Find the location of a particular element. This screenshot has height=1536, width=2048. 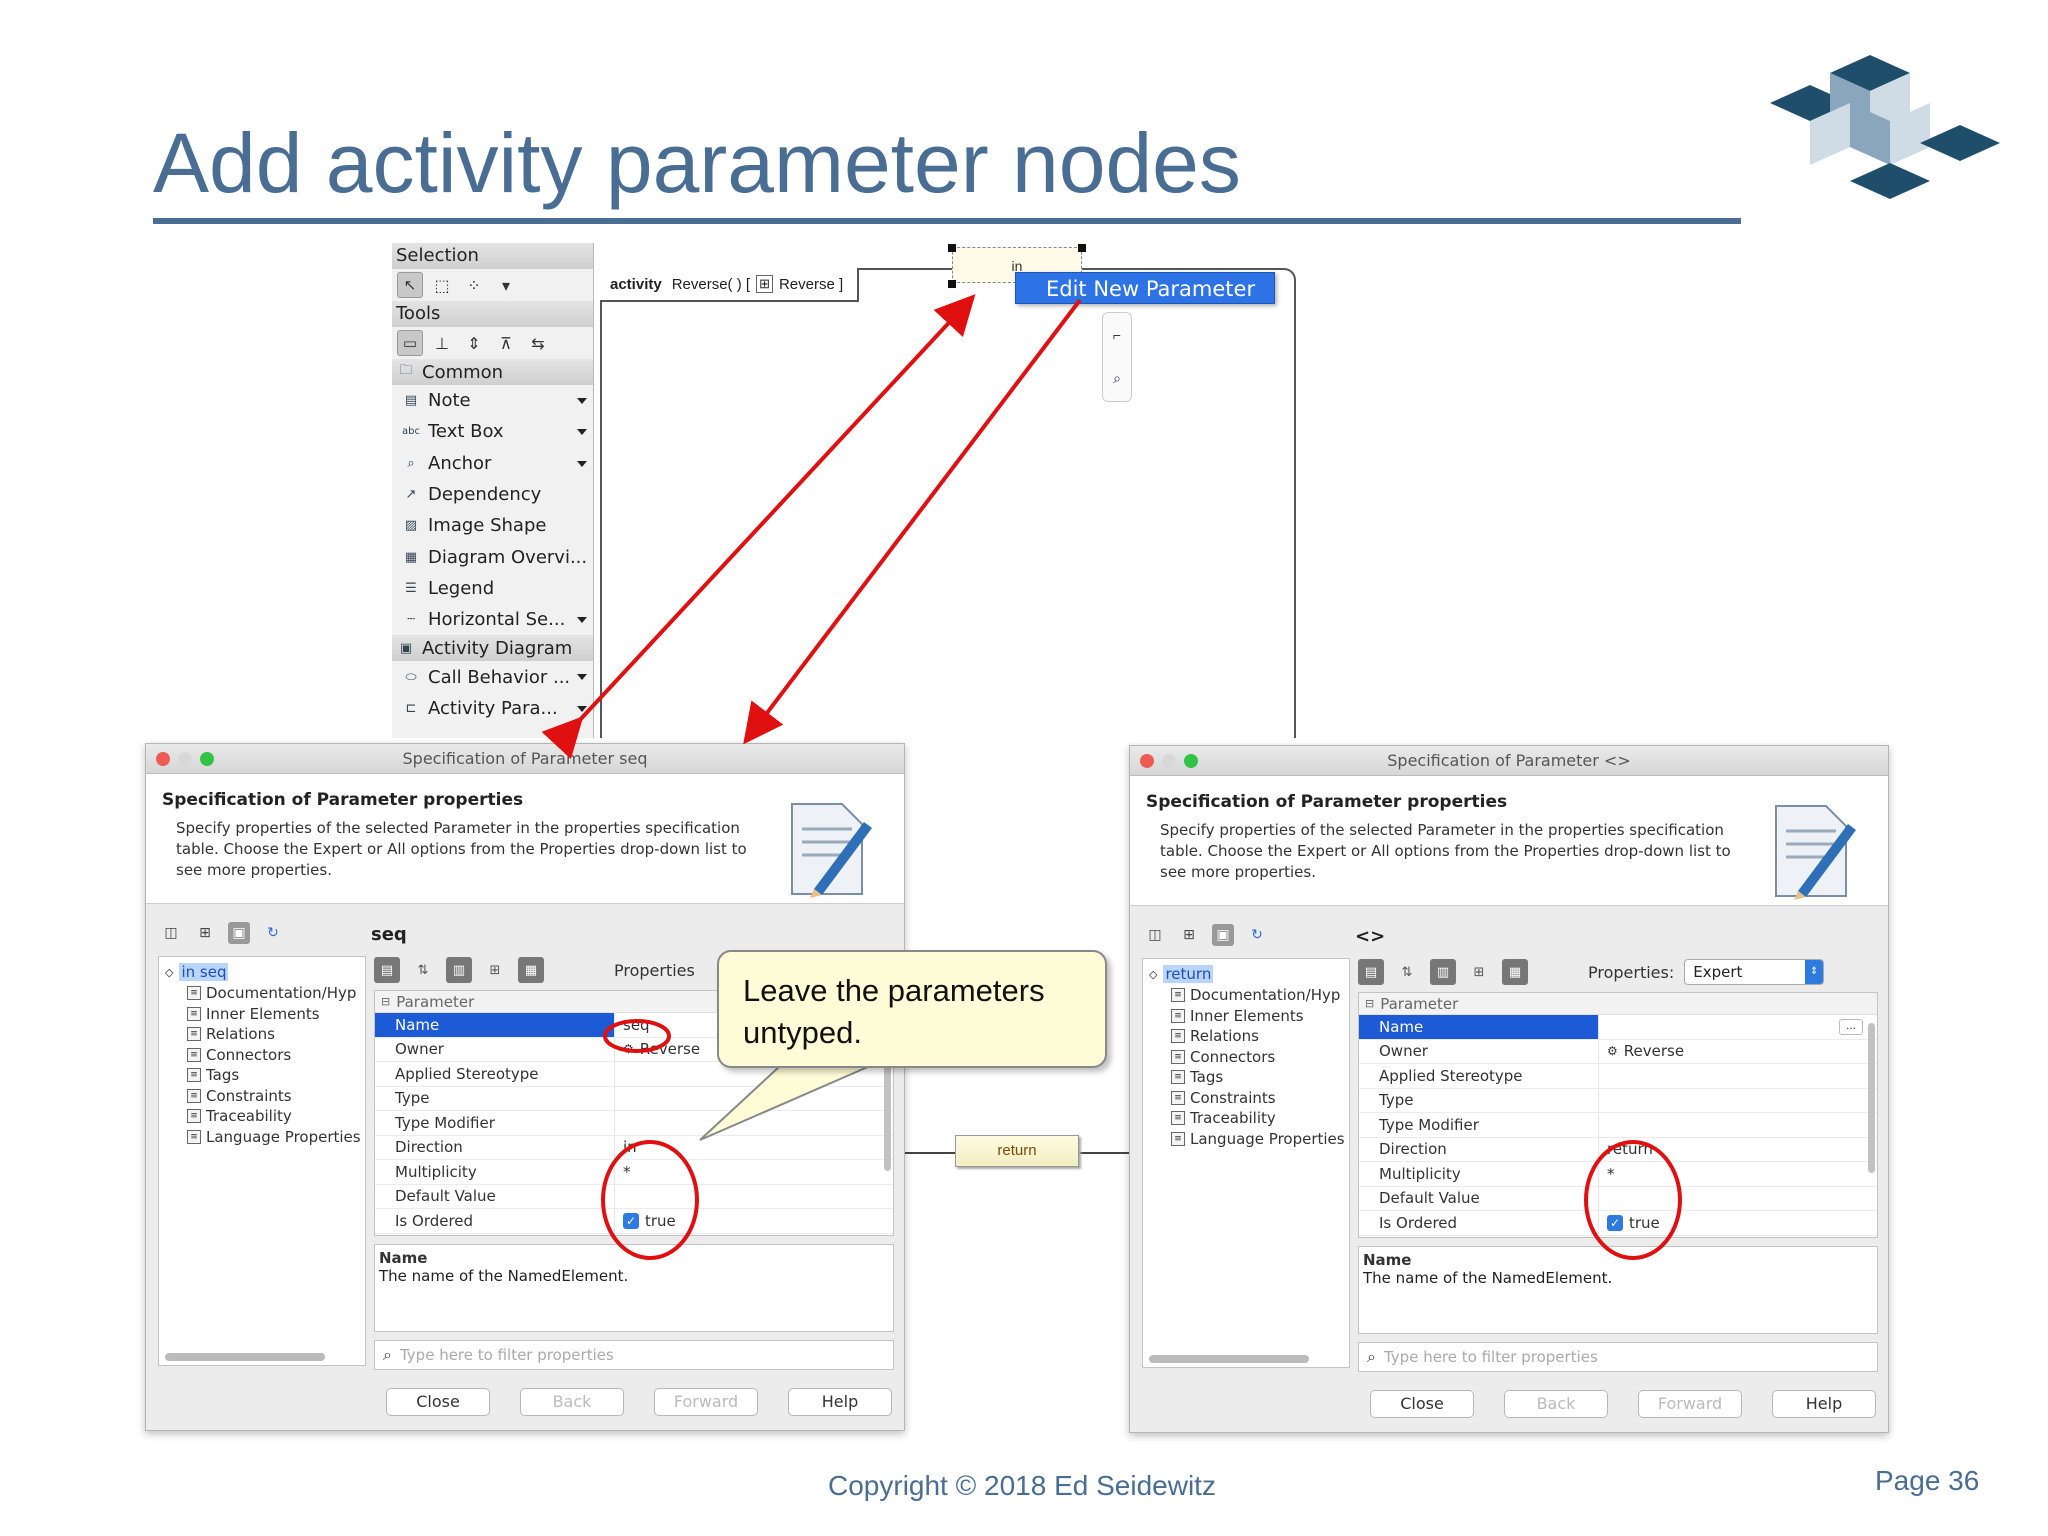

multi-select-icon: ⁘ is located at coordinates (474, 285).